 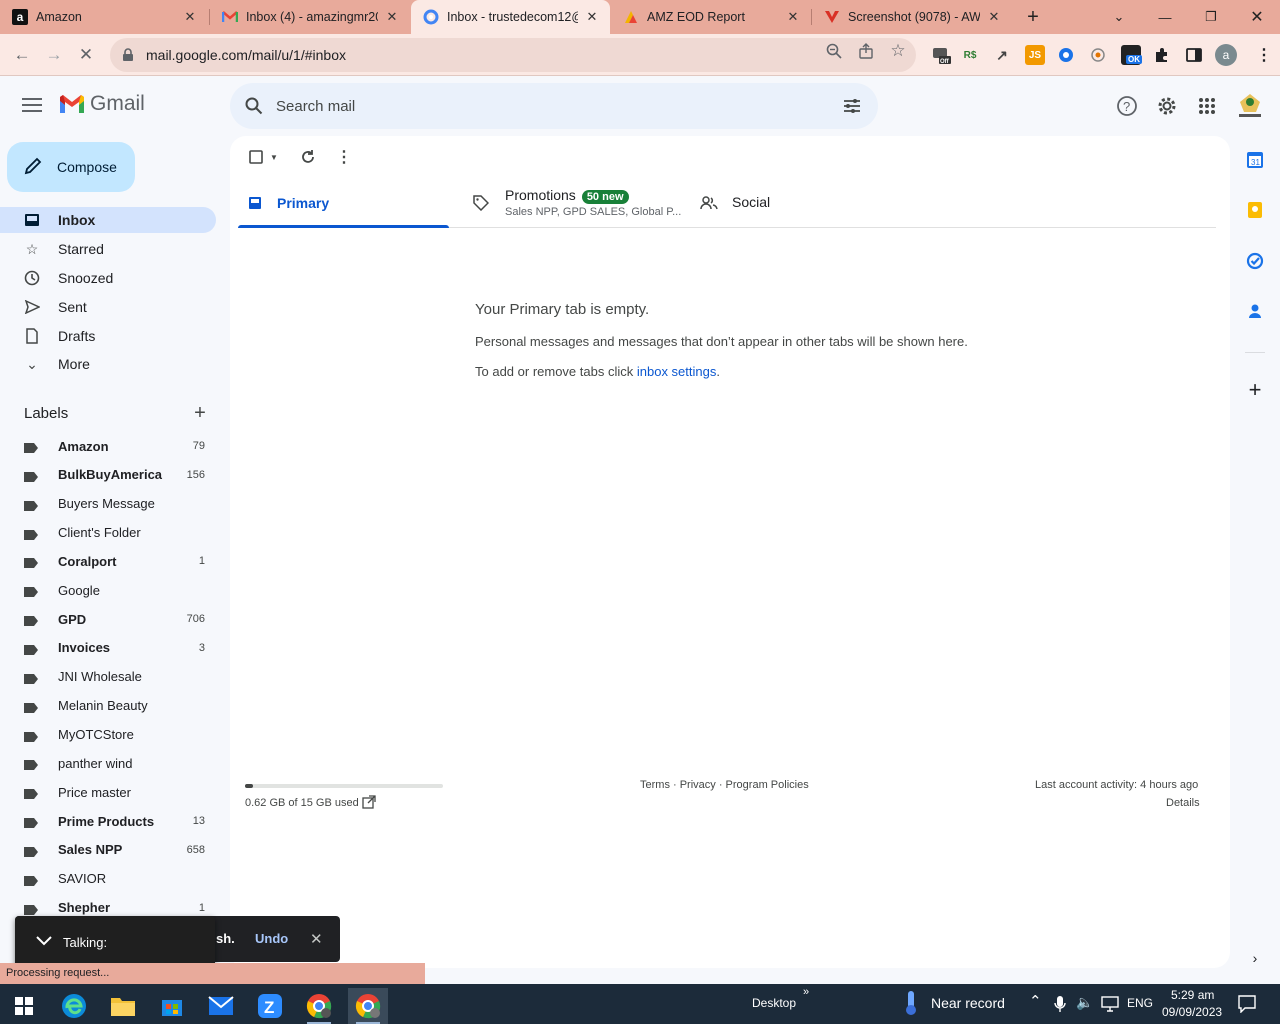 What do you see at coordinates (1002, 55) in the screenshot?
I see `extension-arrow-icon: ↗` at bounding box center [1002, 55].